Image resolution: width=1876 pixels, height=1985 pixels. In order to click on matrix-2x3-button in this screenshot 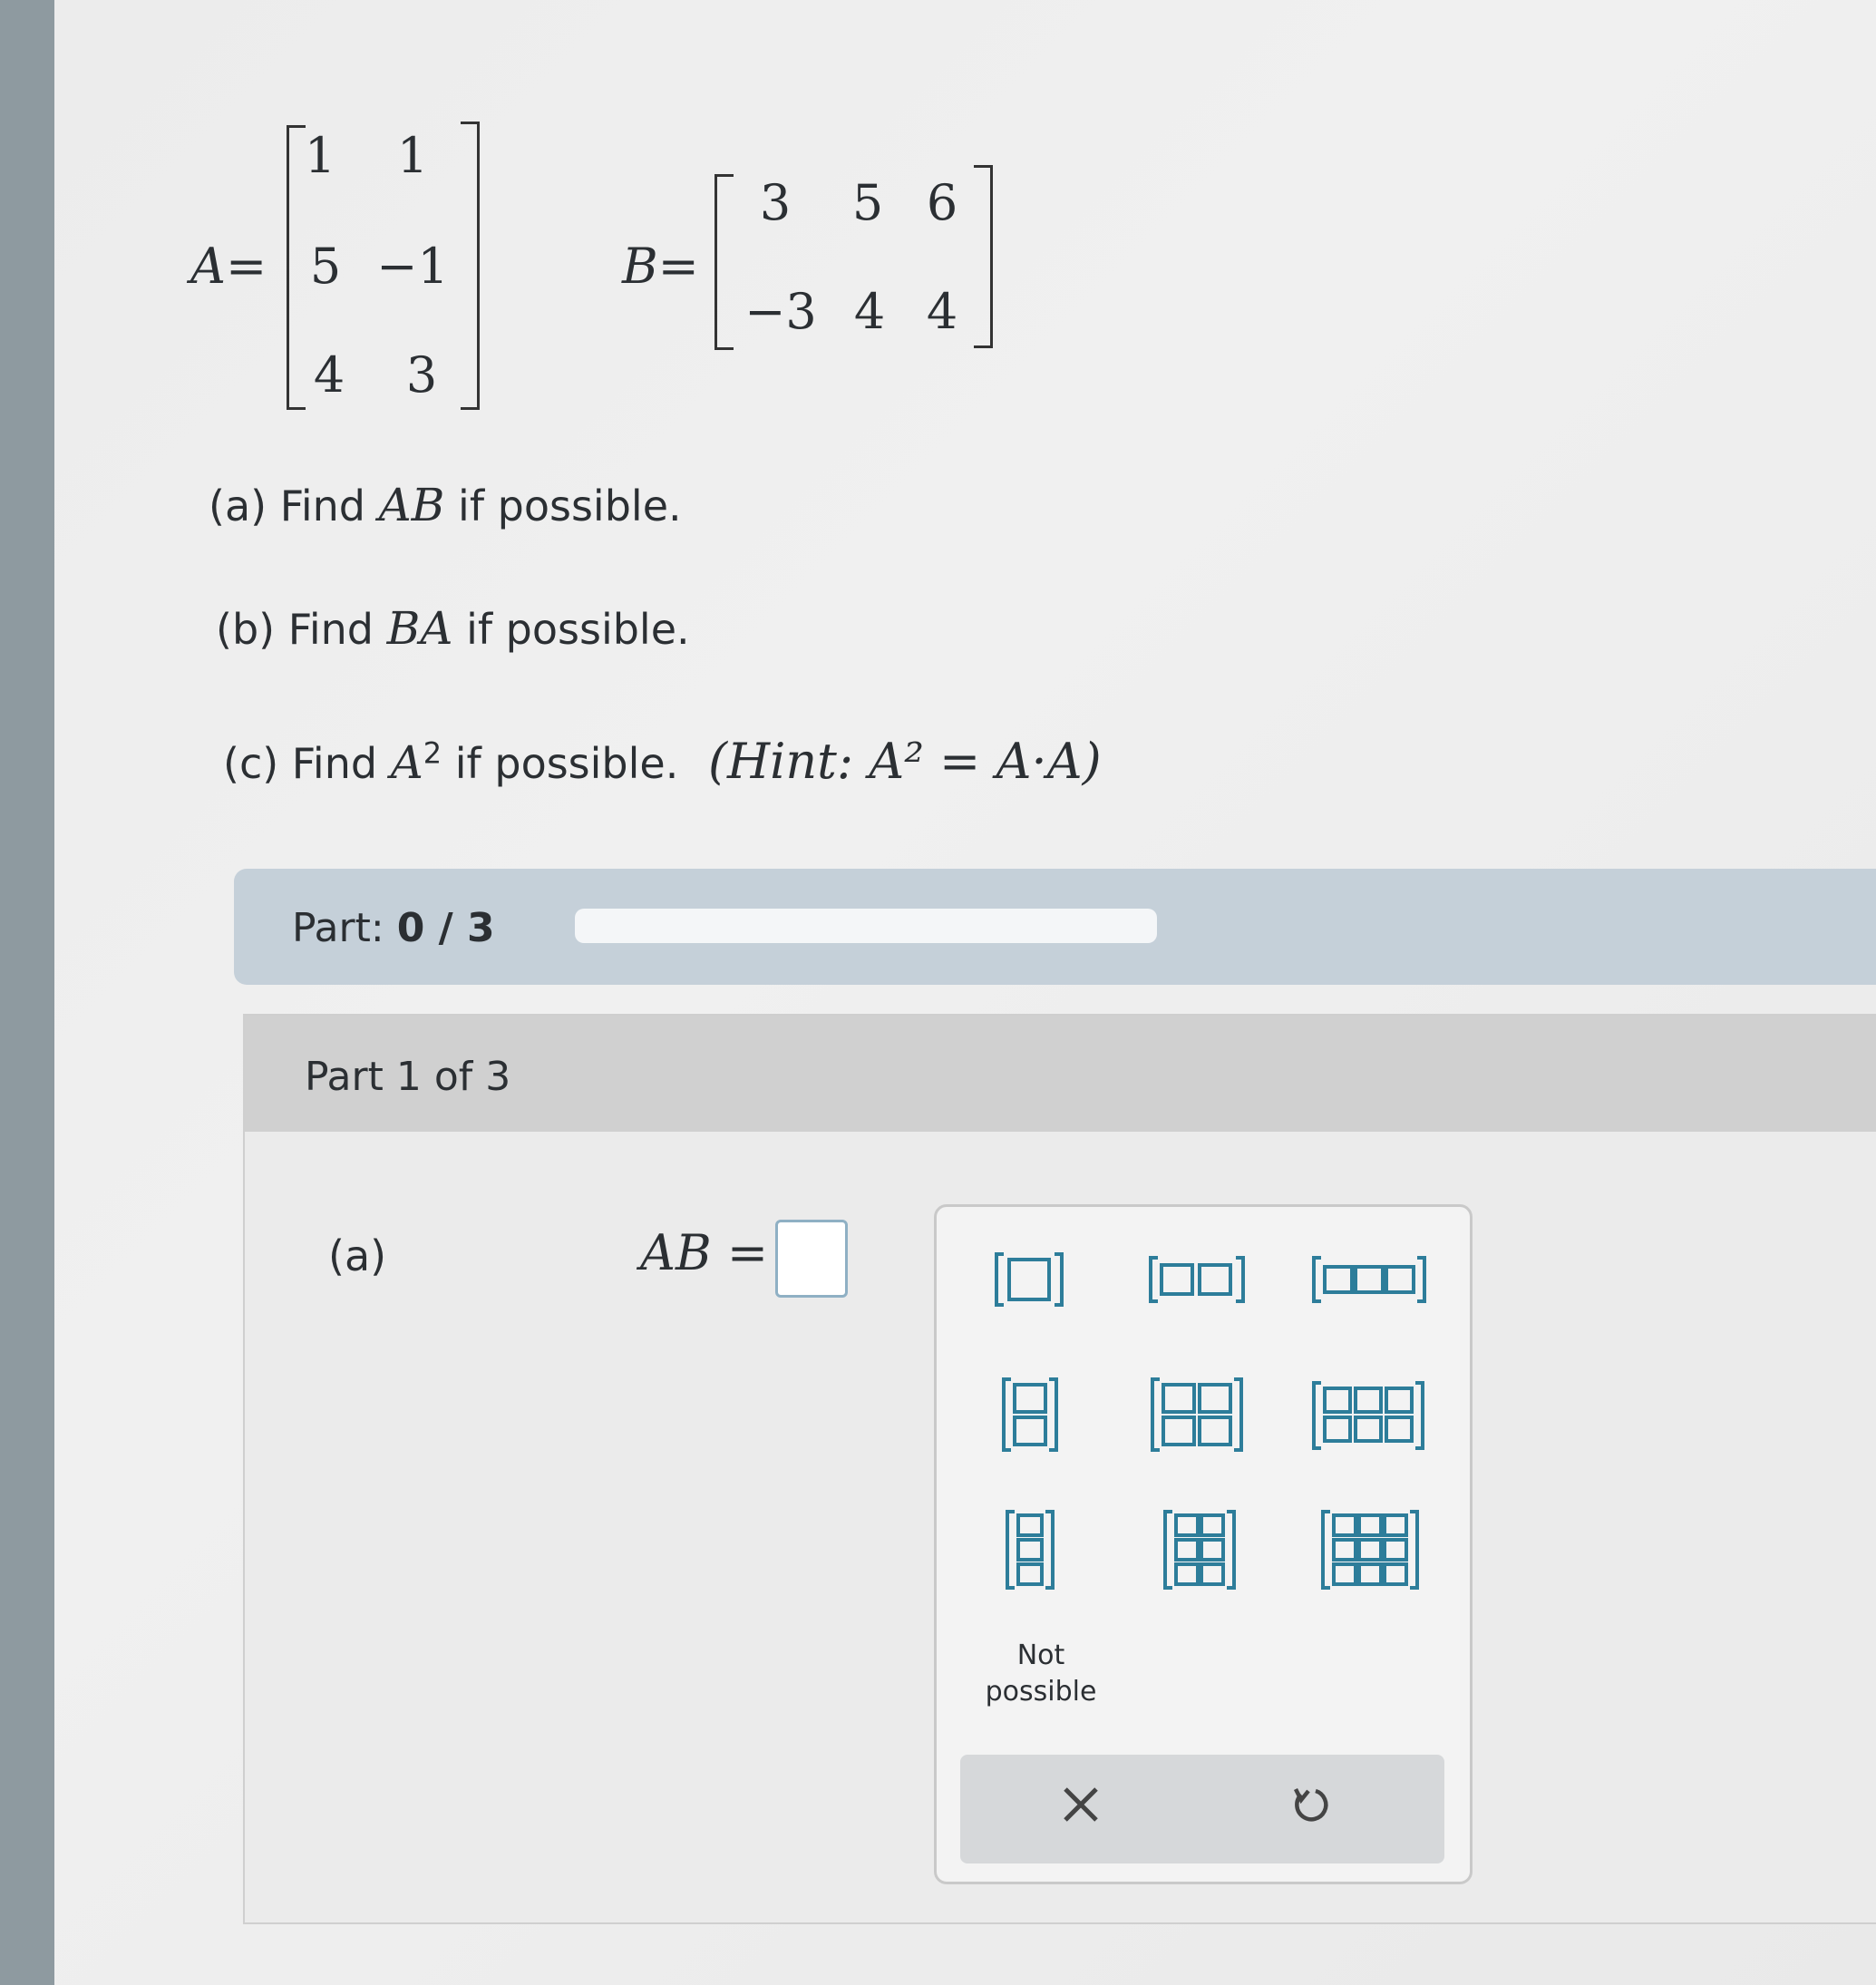, I will do `click(1368, 1417)`.